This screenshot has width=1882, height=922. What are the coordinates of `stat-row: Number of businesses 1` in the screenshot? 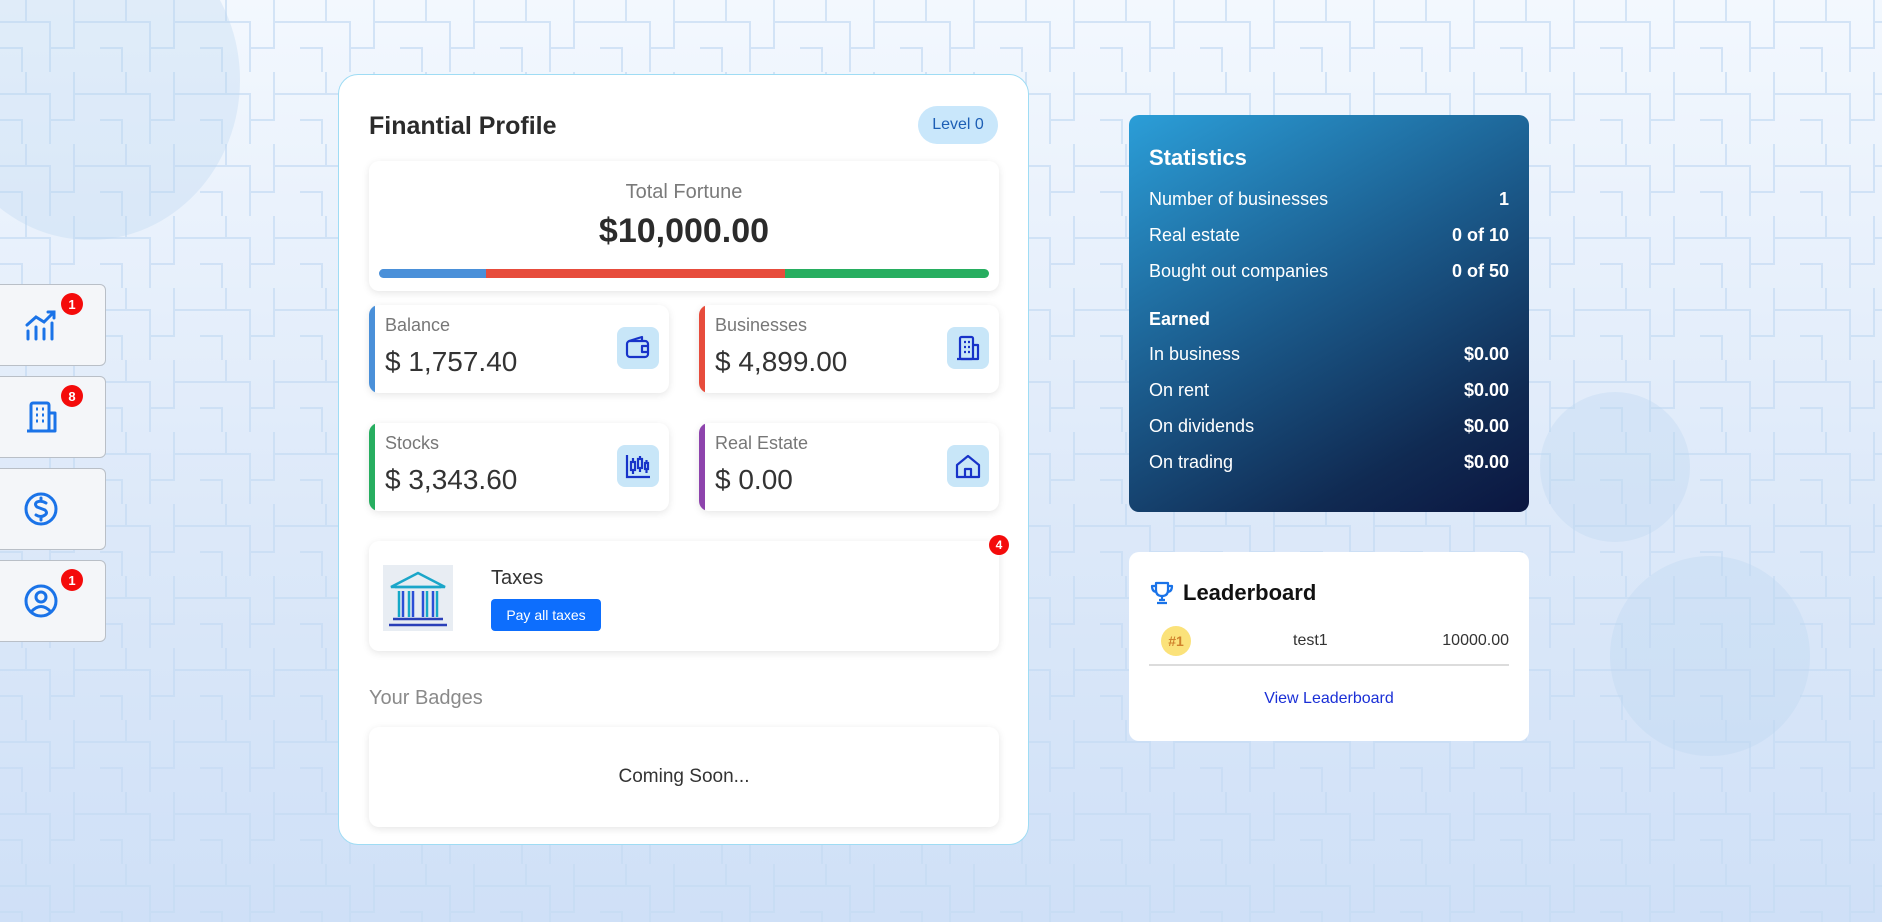 It's located at (1329, 207).